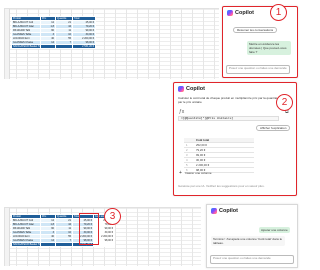 This screenshot has height=270, width=320. What do you see at coordinates (112, 216) in the screenshot?
I see `step-badge-3: 3` at bounding box center [112, 216].